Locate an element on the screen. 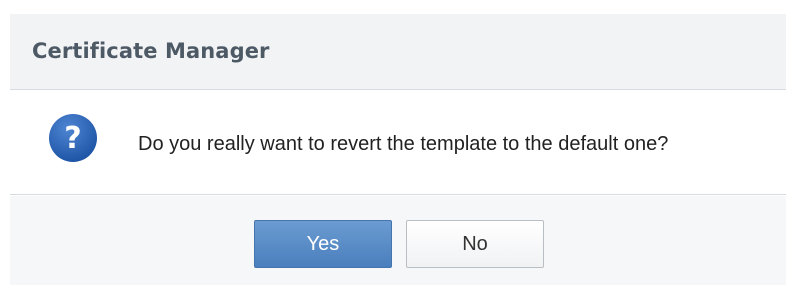 This screenshot has width=786, height=285. no-button: No is located at coordinates (475, 244).